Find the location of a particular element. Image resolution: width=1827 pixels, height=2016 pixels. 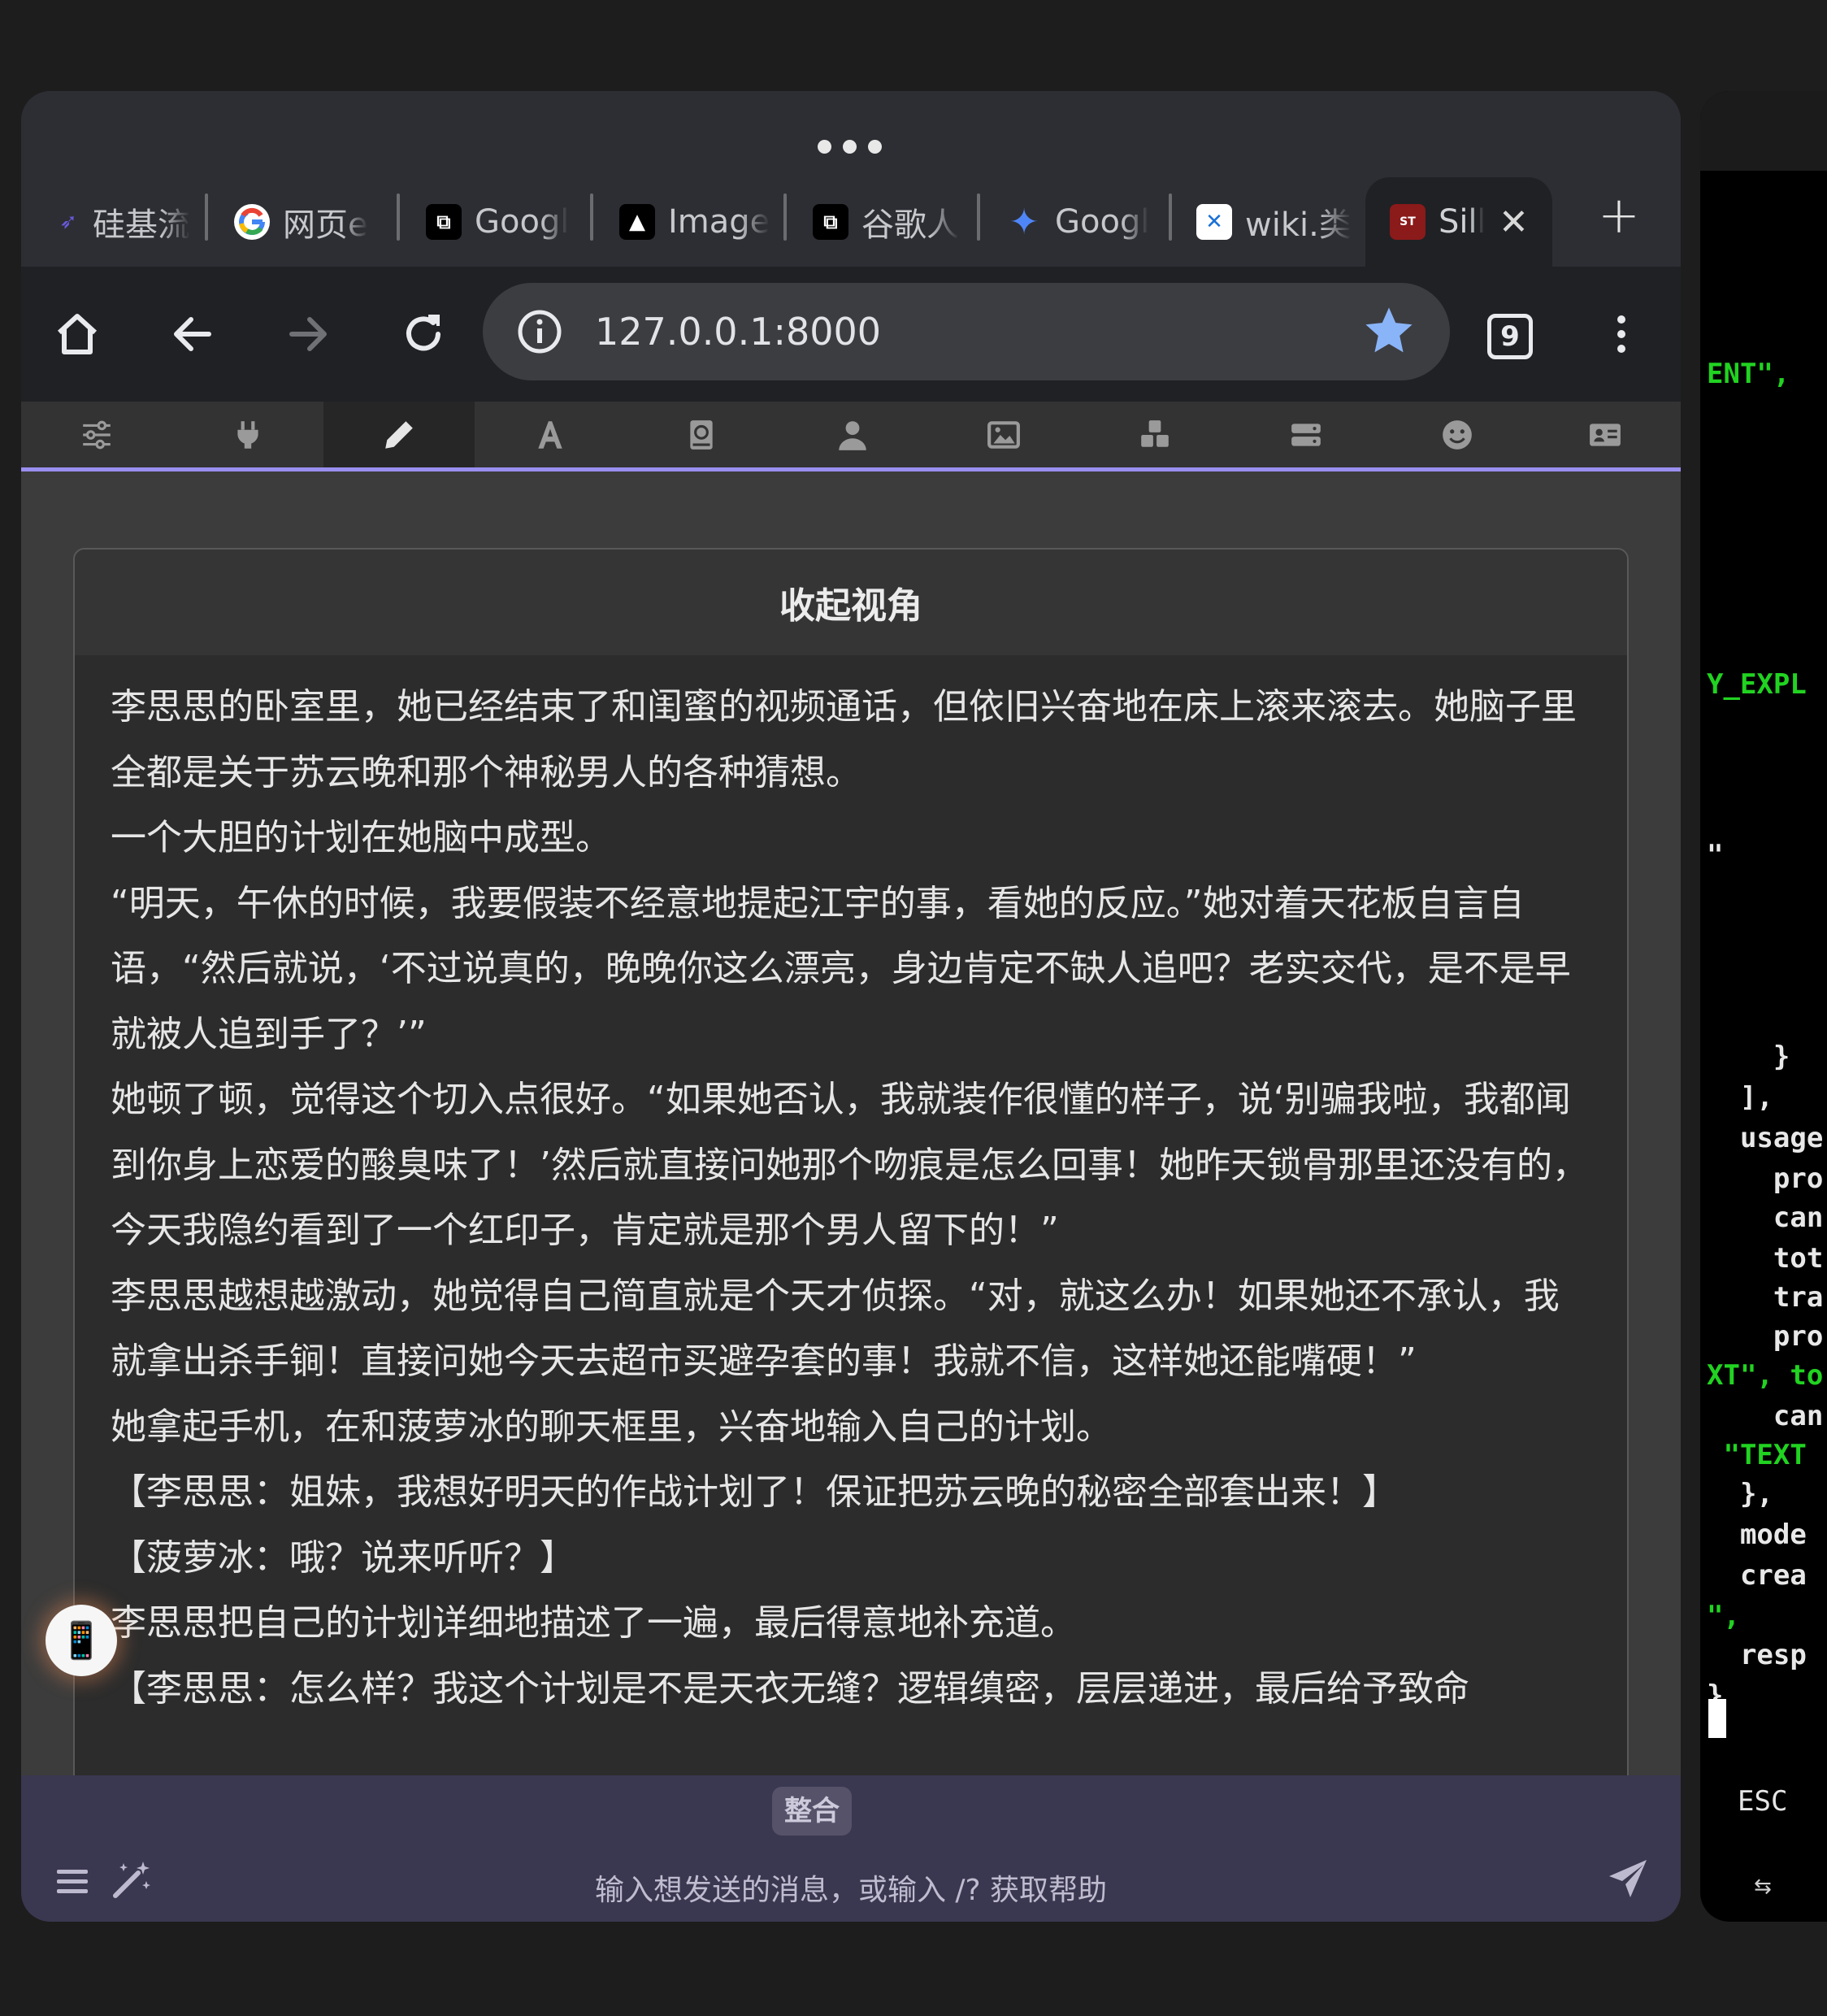

terminal-line: resp is located at coordinates (1757, 1655).